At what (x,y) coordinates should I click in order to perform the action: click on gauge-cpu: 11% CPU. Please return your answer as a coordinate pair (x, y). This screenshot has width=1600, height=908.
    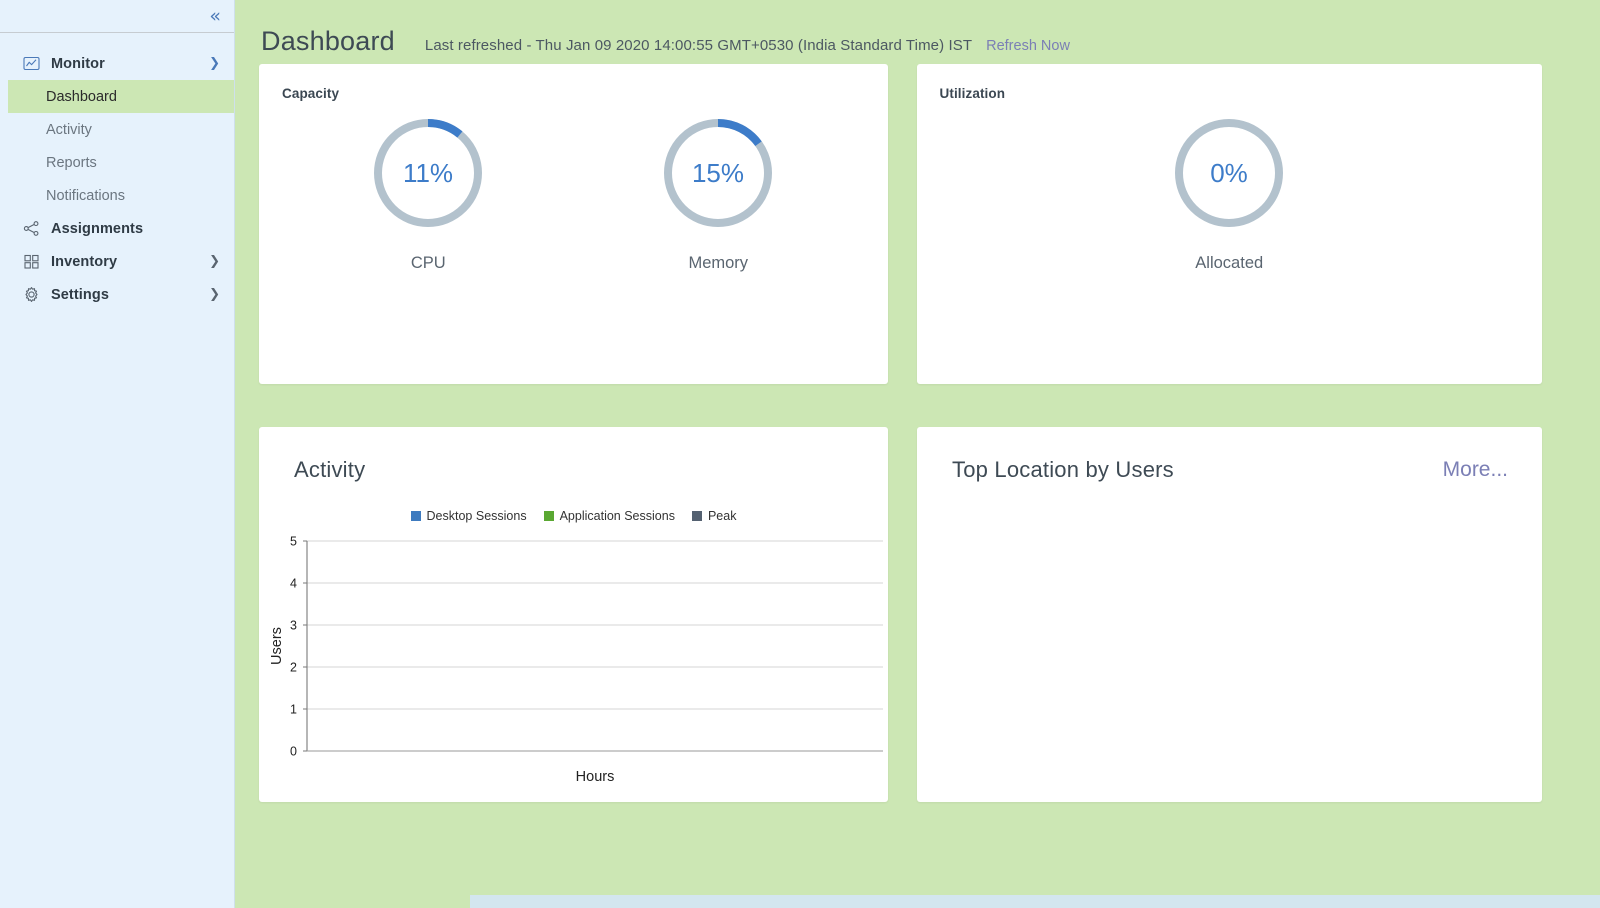
    Looking at the image, I should click on (428, 194).